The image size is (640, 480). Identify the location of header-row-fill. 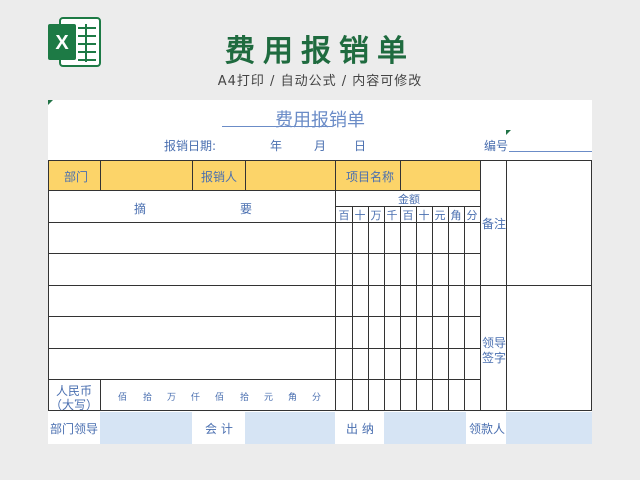
(264, 175).